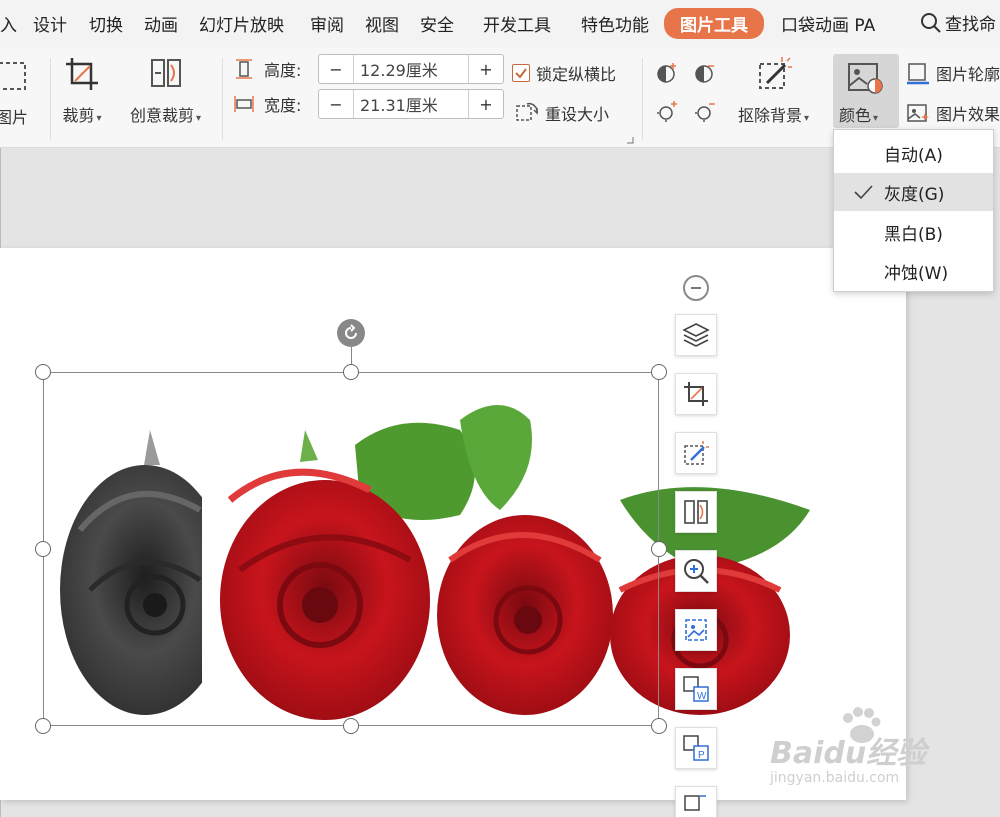 Image resolution: width=1000 pixels, height=817 pixels. What do you see at coordinates (659, 372) in the screenshot?
I see `resize-handle-top-right` at bounding box center [659, 372].